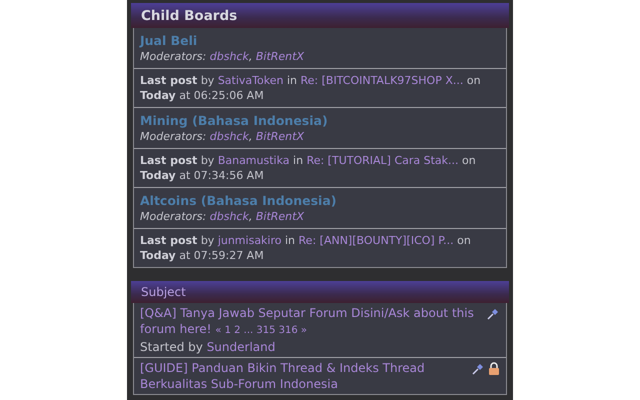  I want to click on board-link: Altcoins (Bahasa Indonesia), so click(320, 200).